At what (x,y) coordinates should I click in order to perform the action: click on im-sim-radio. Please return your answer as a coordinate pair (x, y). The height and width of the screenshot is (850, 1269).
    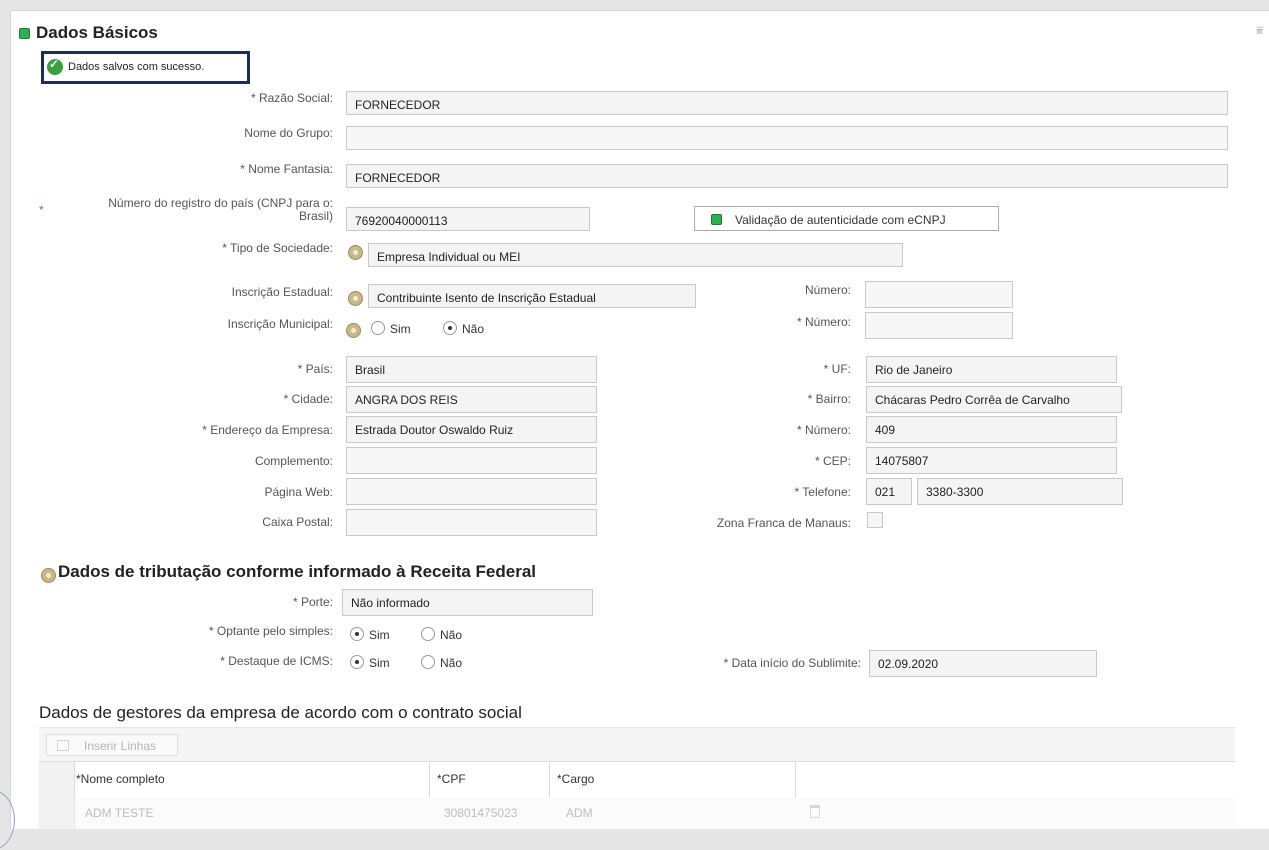
    Looking at the image, I should click on (378, 328).